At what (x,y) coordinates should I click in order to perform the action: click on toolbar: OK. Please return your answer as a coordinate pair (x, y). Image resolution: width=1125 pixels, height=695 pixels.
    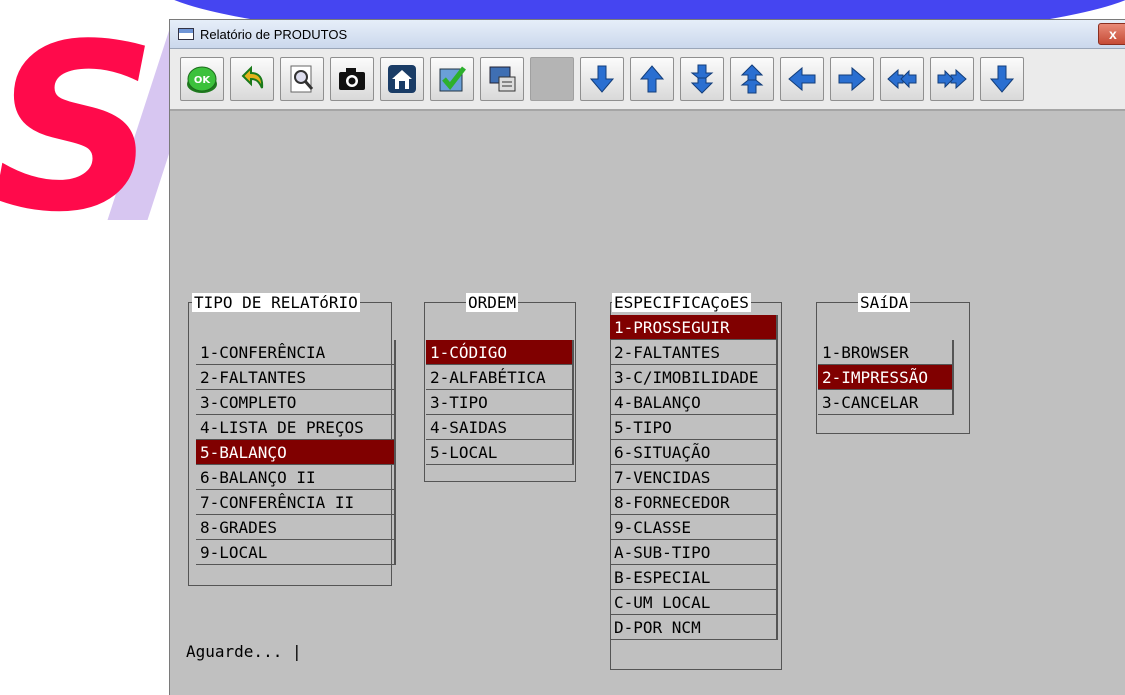
    Looking at the image, I should click on (647, 80).